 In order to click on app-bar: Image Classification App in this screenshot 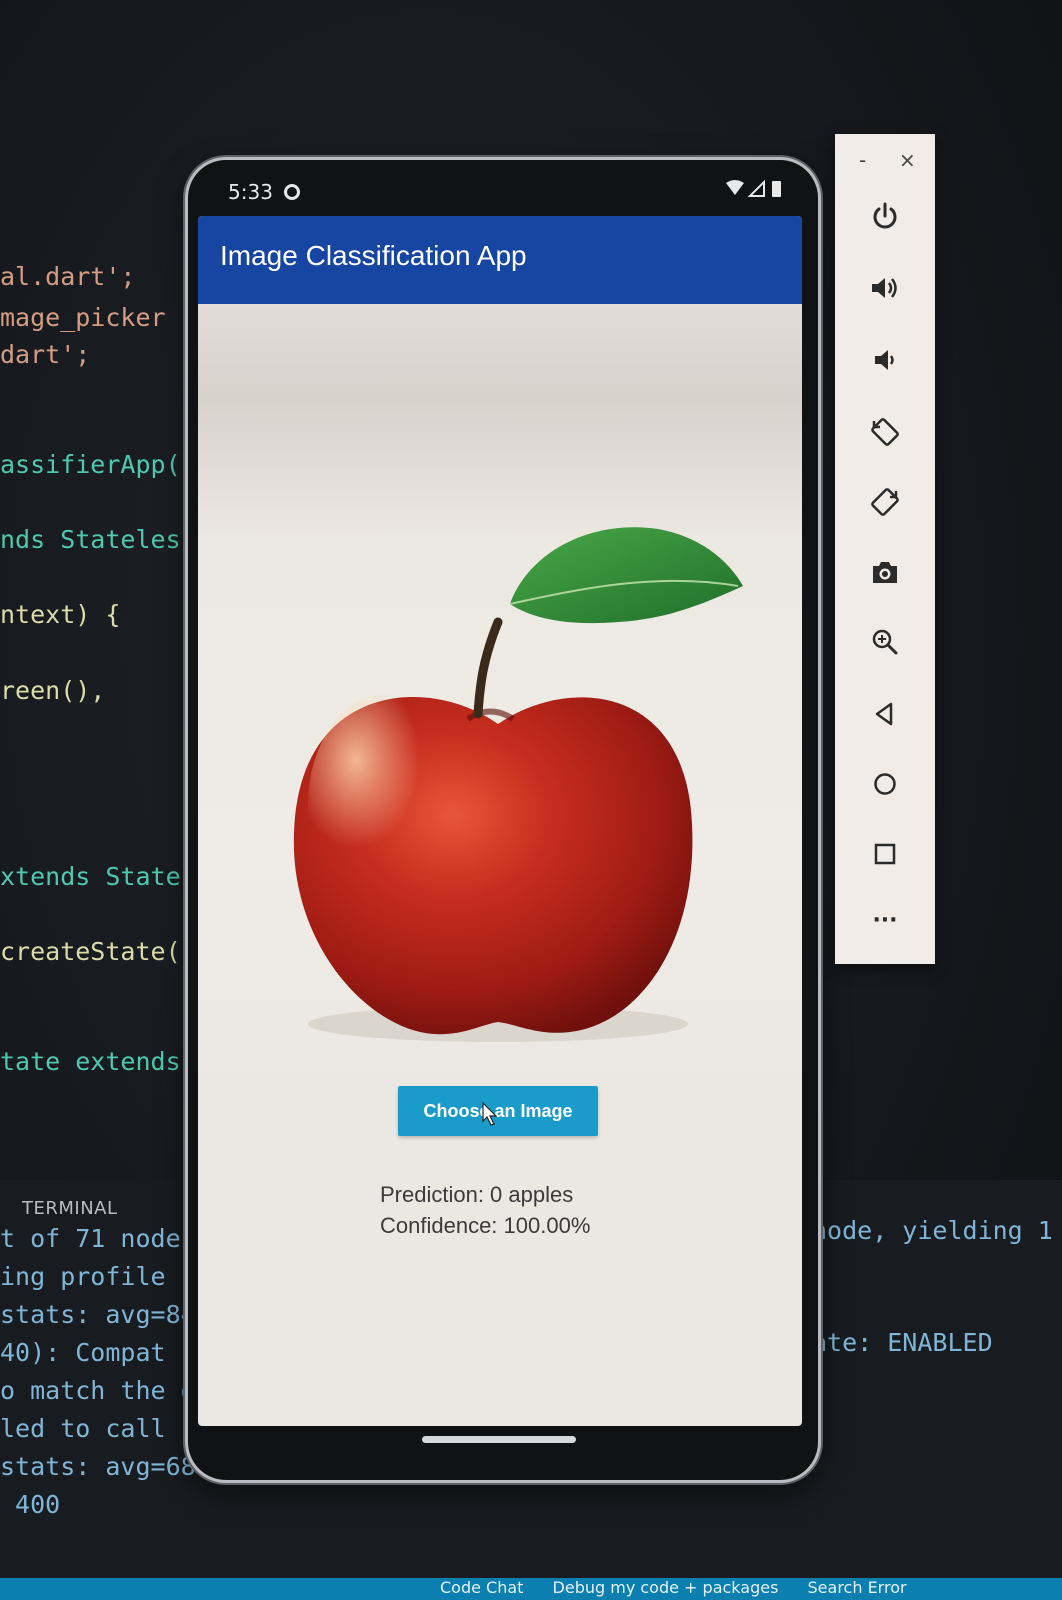, I will do `click(500, 260)`.